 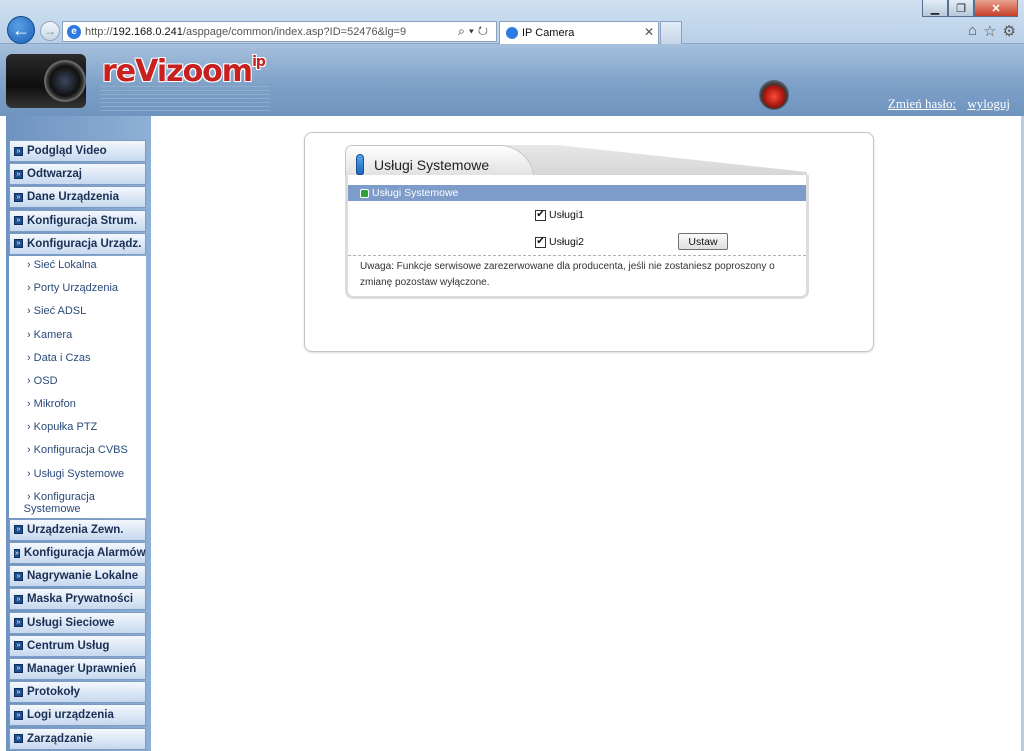 I want to click on ie-page-icon: e, so click(x=74, y=31).